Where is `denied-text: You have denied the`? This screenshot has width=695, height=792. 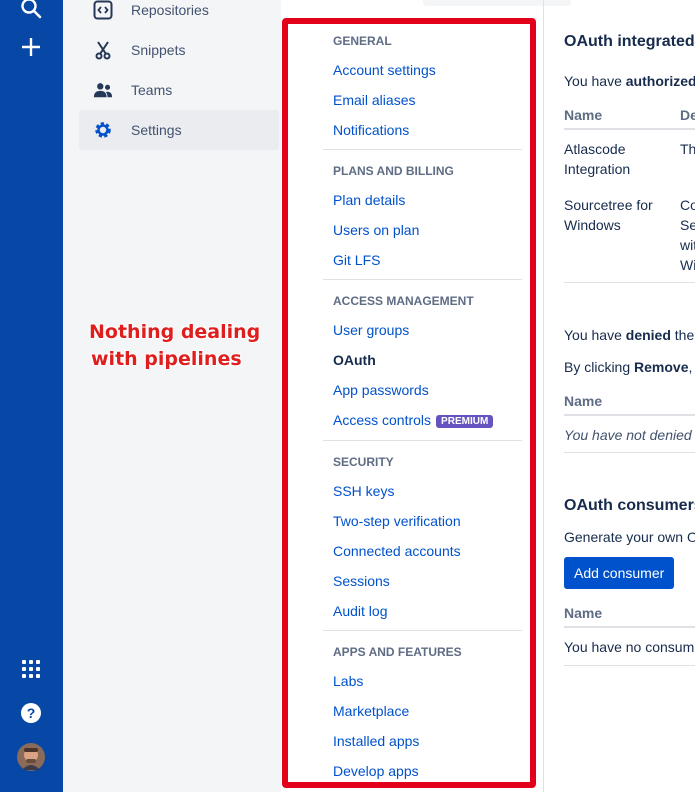
denied-text: You have denied the is located at coordinates (629, 335).